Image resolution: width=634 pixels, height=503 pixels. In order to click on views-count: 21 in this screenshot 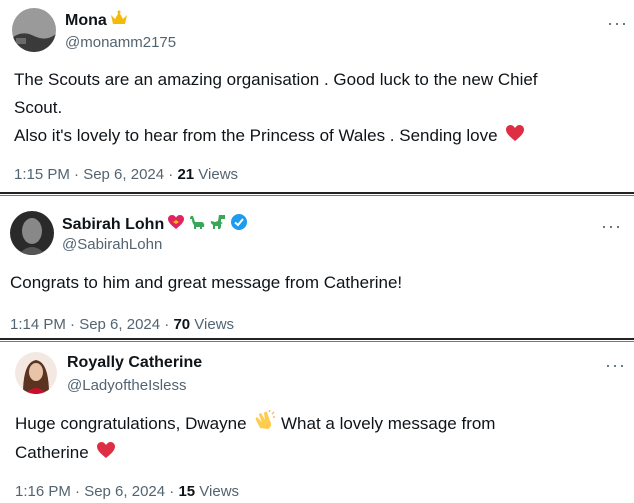, I will do `click(186, 174)`.